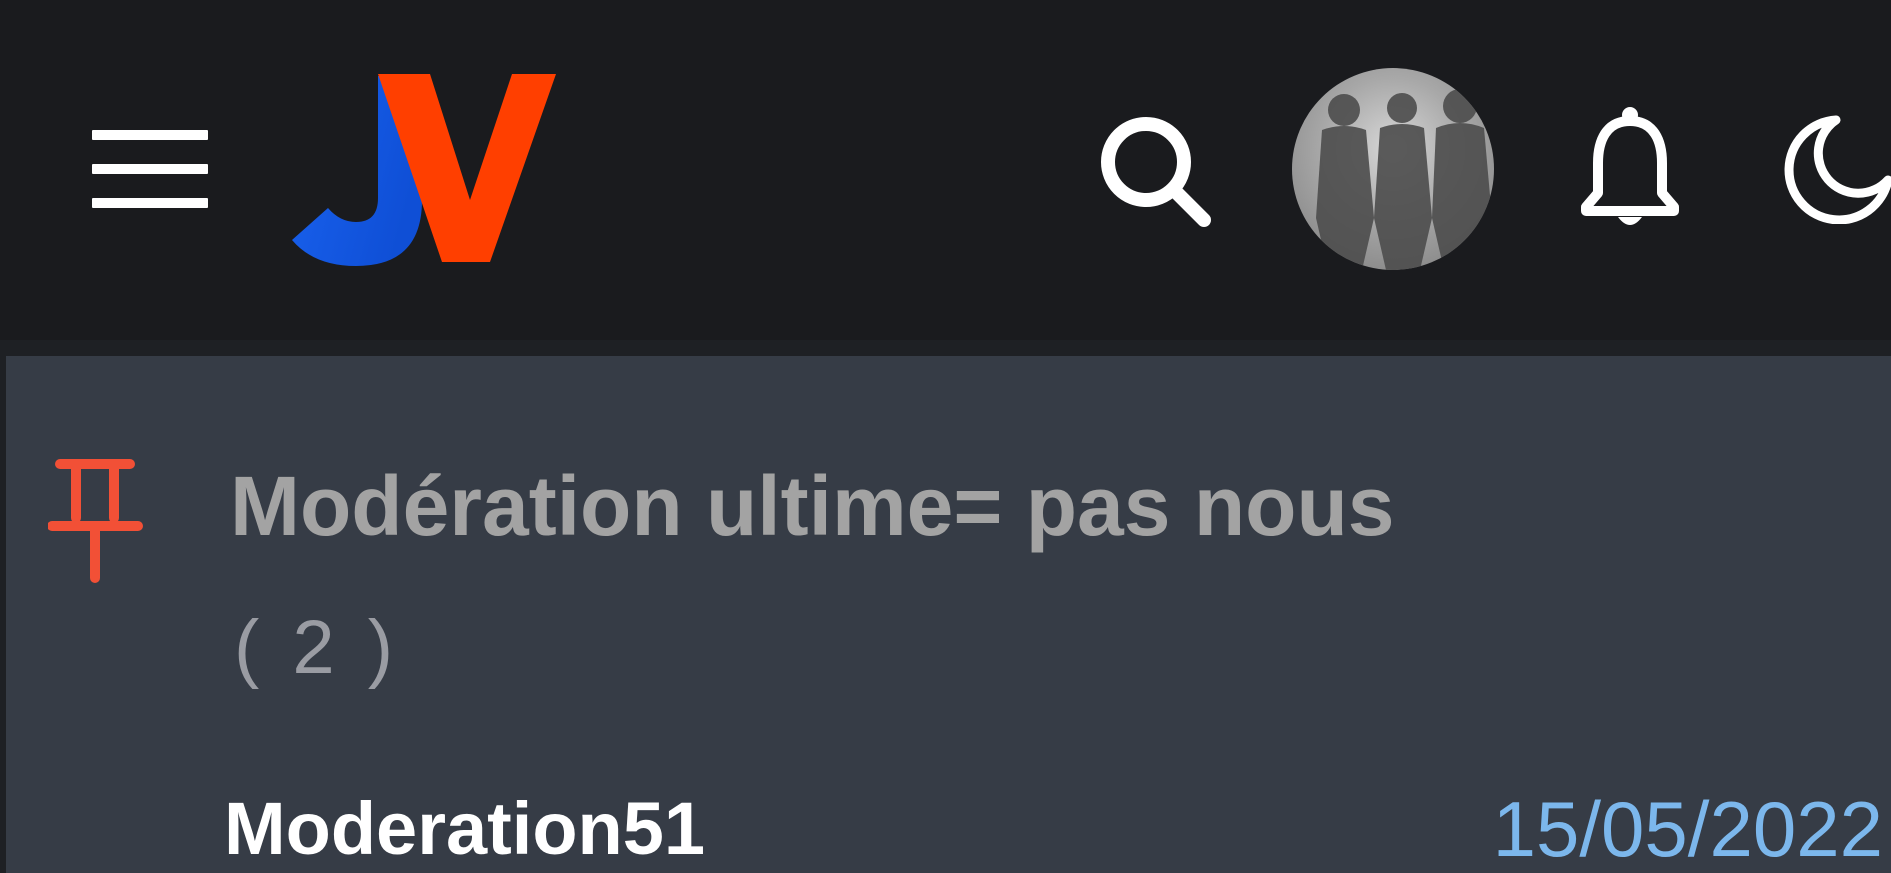  What do you see at coordinates (812, 506) in the screenshot?
I see `topic-title: Modération ultime= pas nous` at bounding box center [812, 506].